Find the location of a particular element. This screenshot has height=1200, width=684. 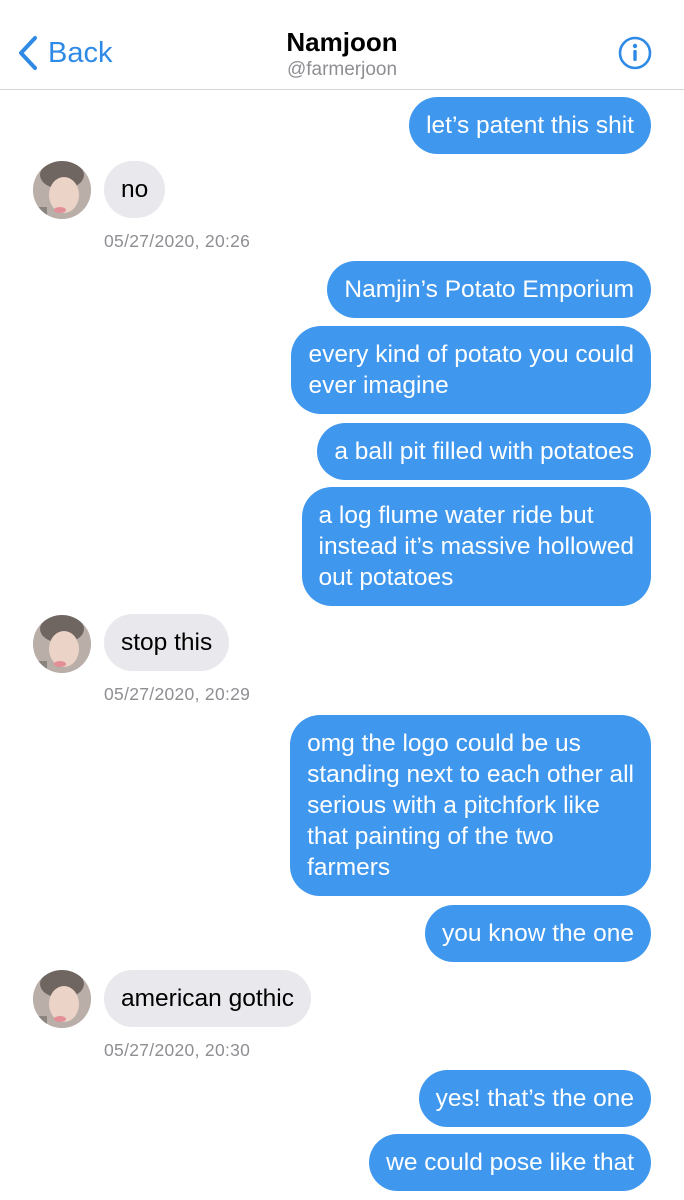

contact-name: Namjoon is located at coordinates (342, 42).